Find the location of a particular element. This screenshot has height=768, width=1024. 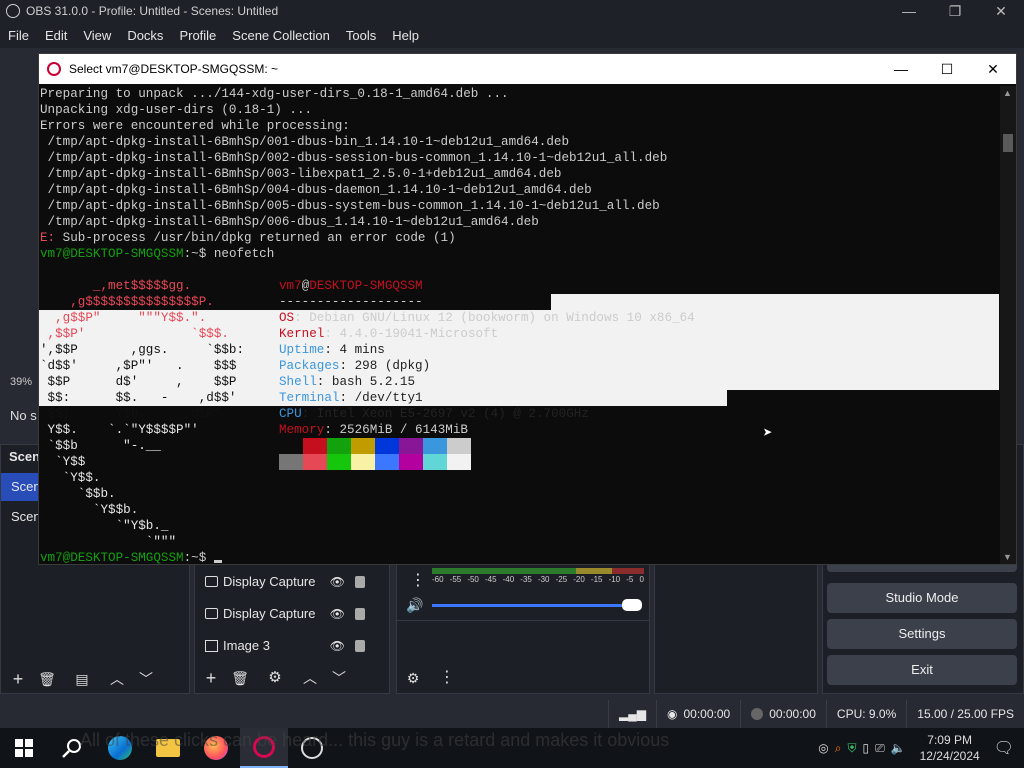

mixer-more-icon: ⋮ is located at coordinates (447, 679).